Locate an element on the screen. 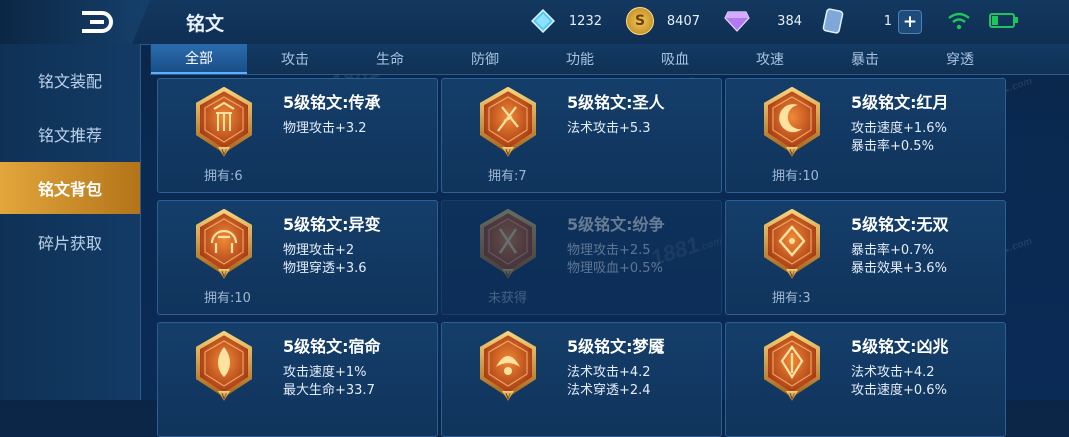 The width and height of the screenshot is (1069, 437). filter-tabs: 全部 攻击 生命 防御 功能 吸血 攻速 暴击 穿透 is located at coordinates (609, 59).